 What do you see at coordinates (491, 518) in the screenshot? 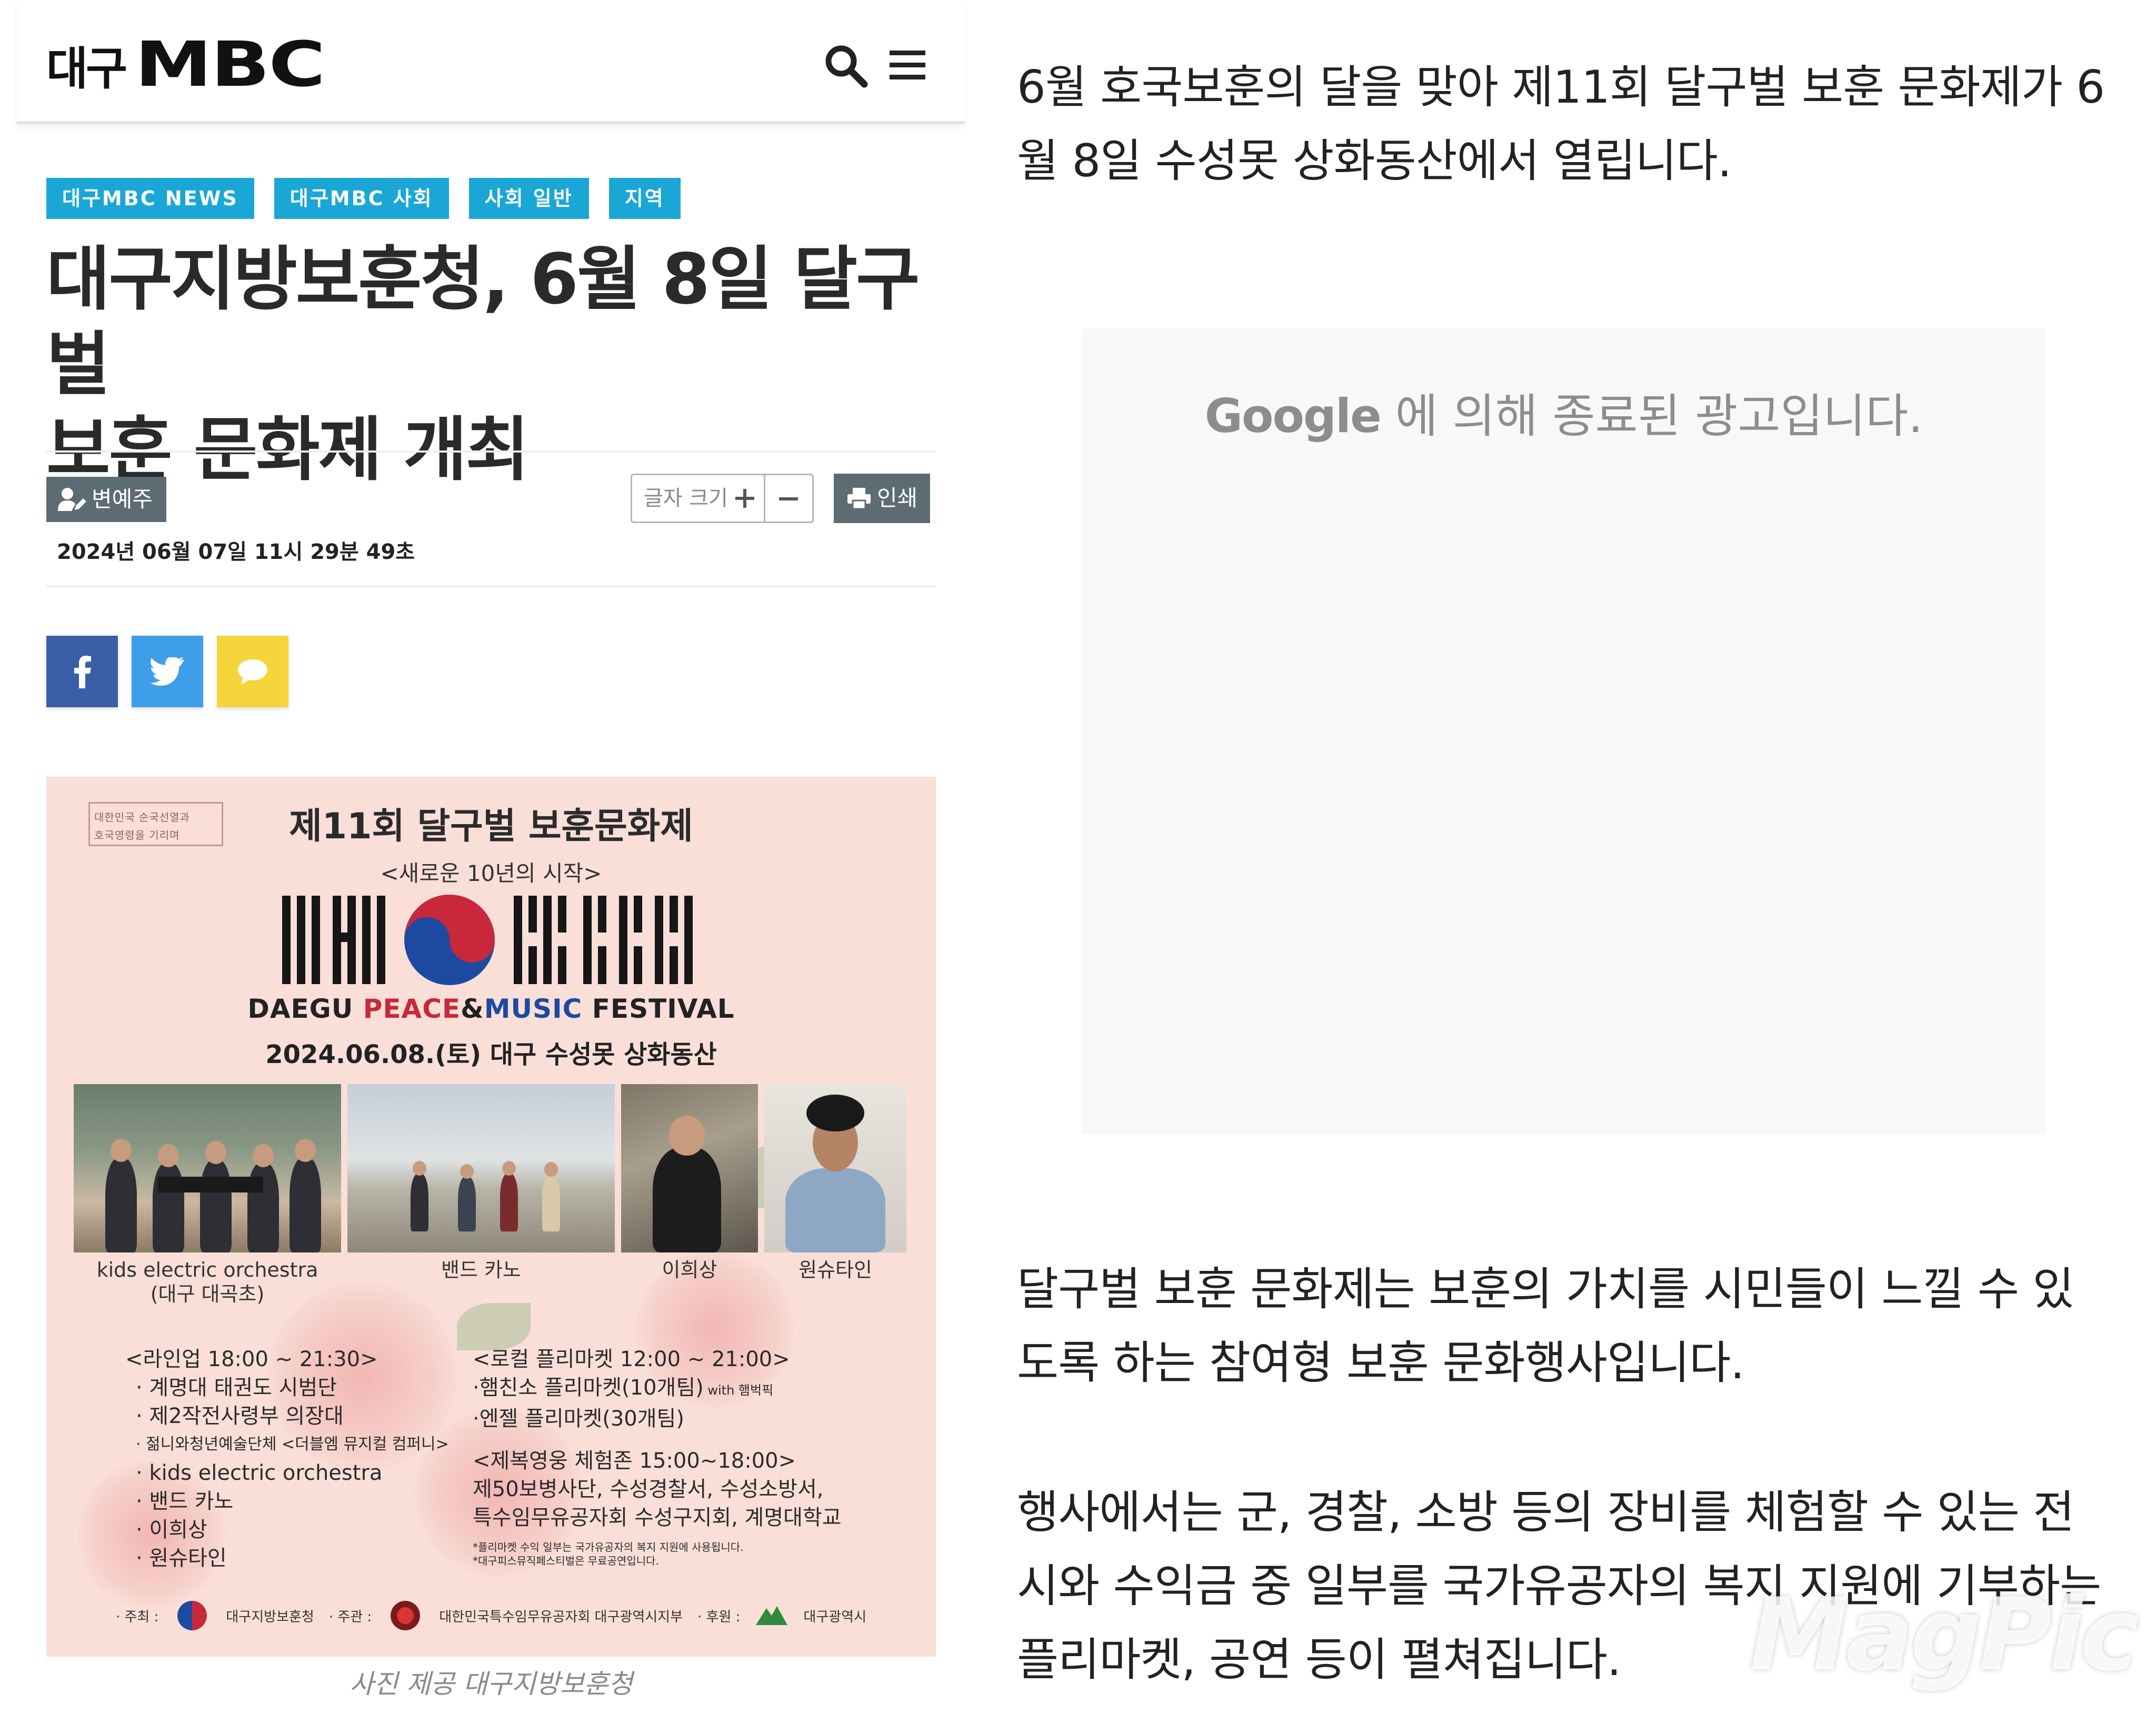
I see `article-meta-bar: 변예주 2024년 06월 07일 11시 29분 49초 글자 크기 인쇄` at bounding box center [491, 518].